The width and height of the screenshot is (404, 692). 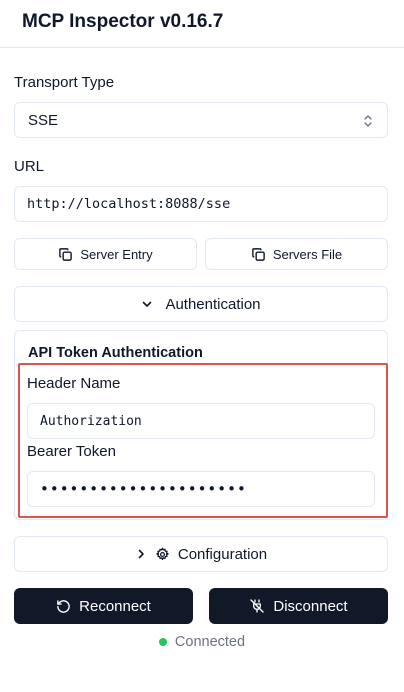 I want to click on status-dot-icon, so click(x=162, y=642).